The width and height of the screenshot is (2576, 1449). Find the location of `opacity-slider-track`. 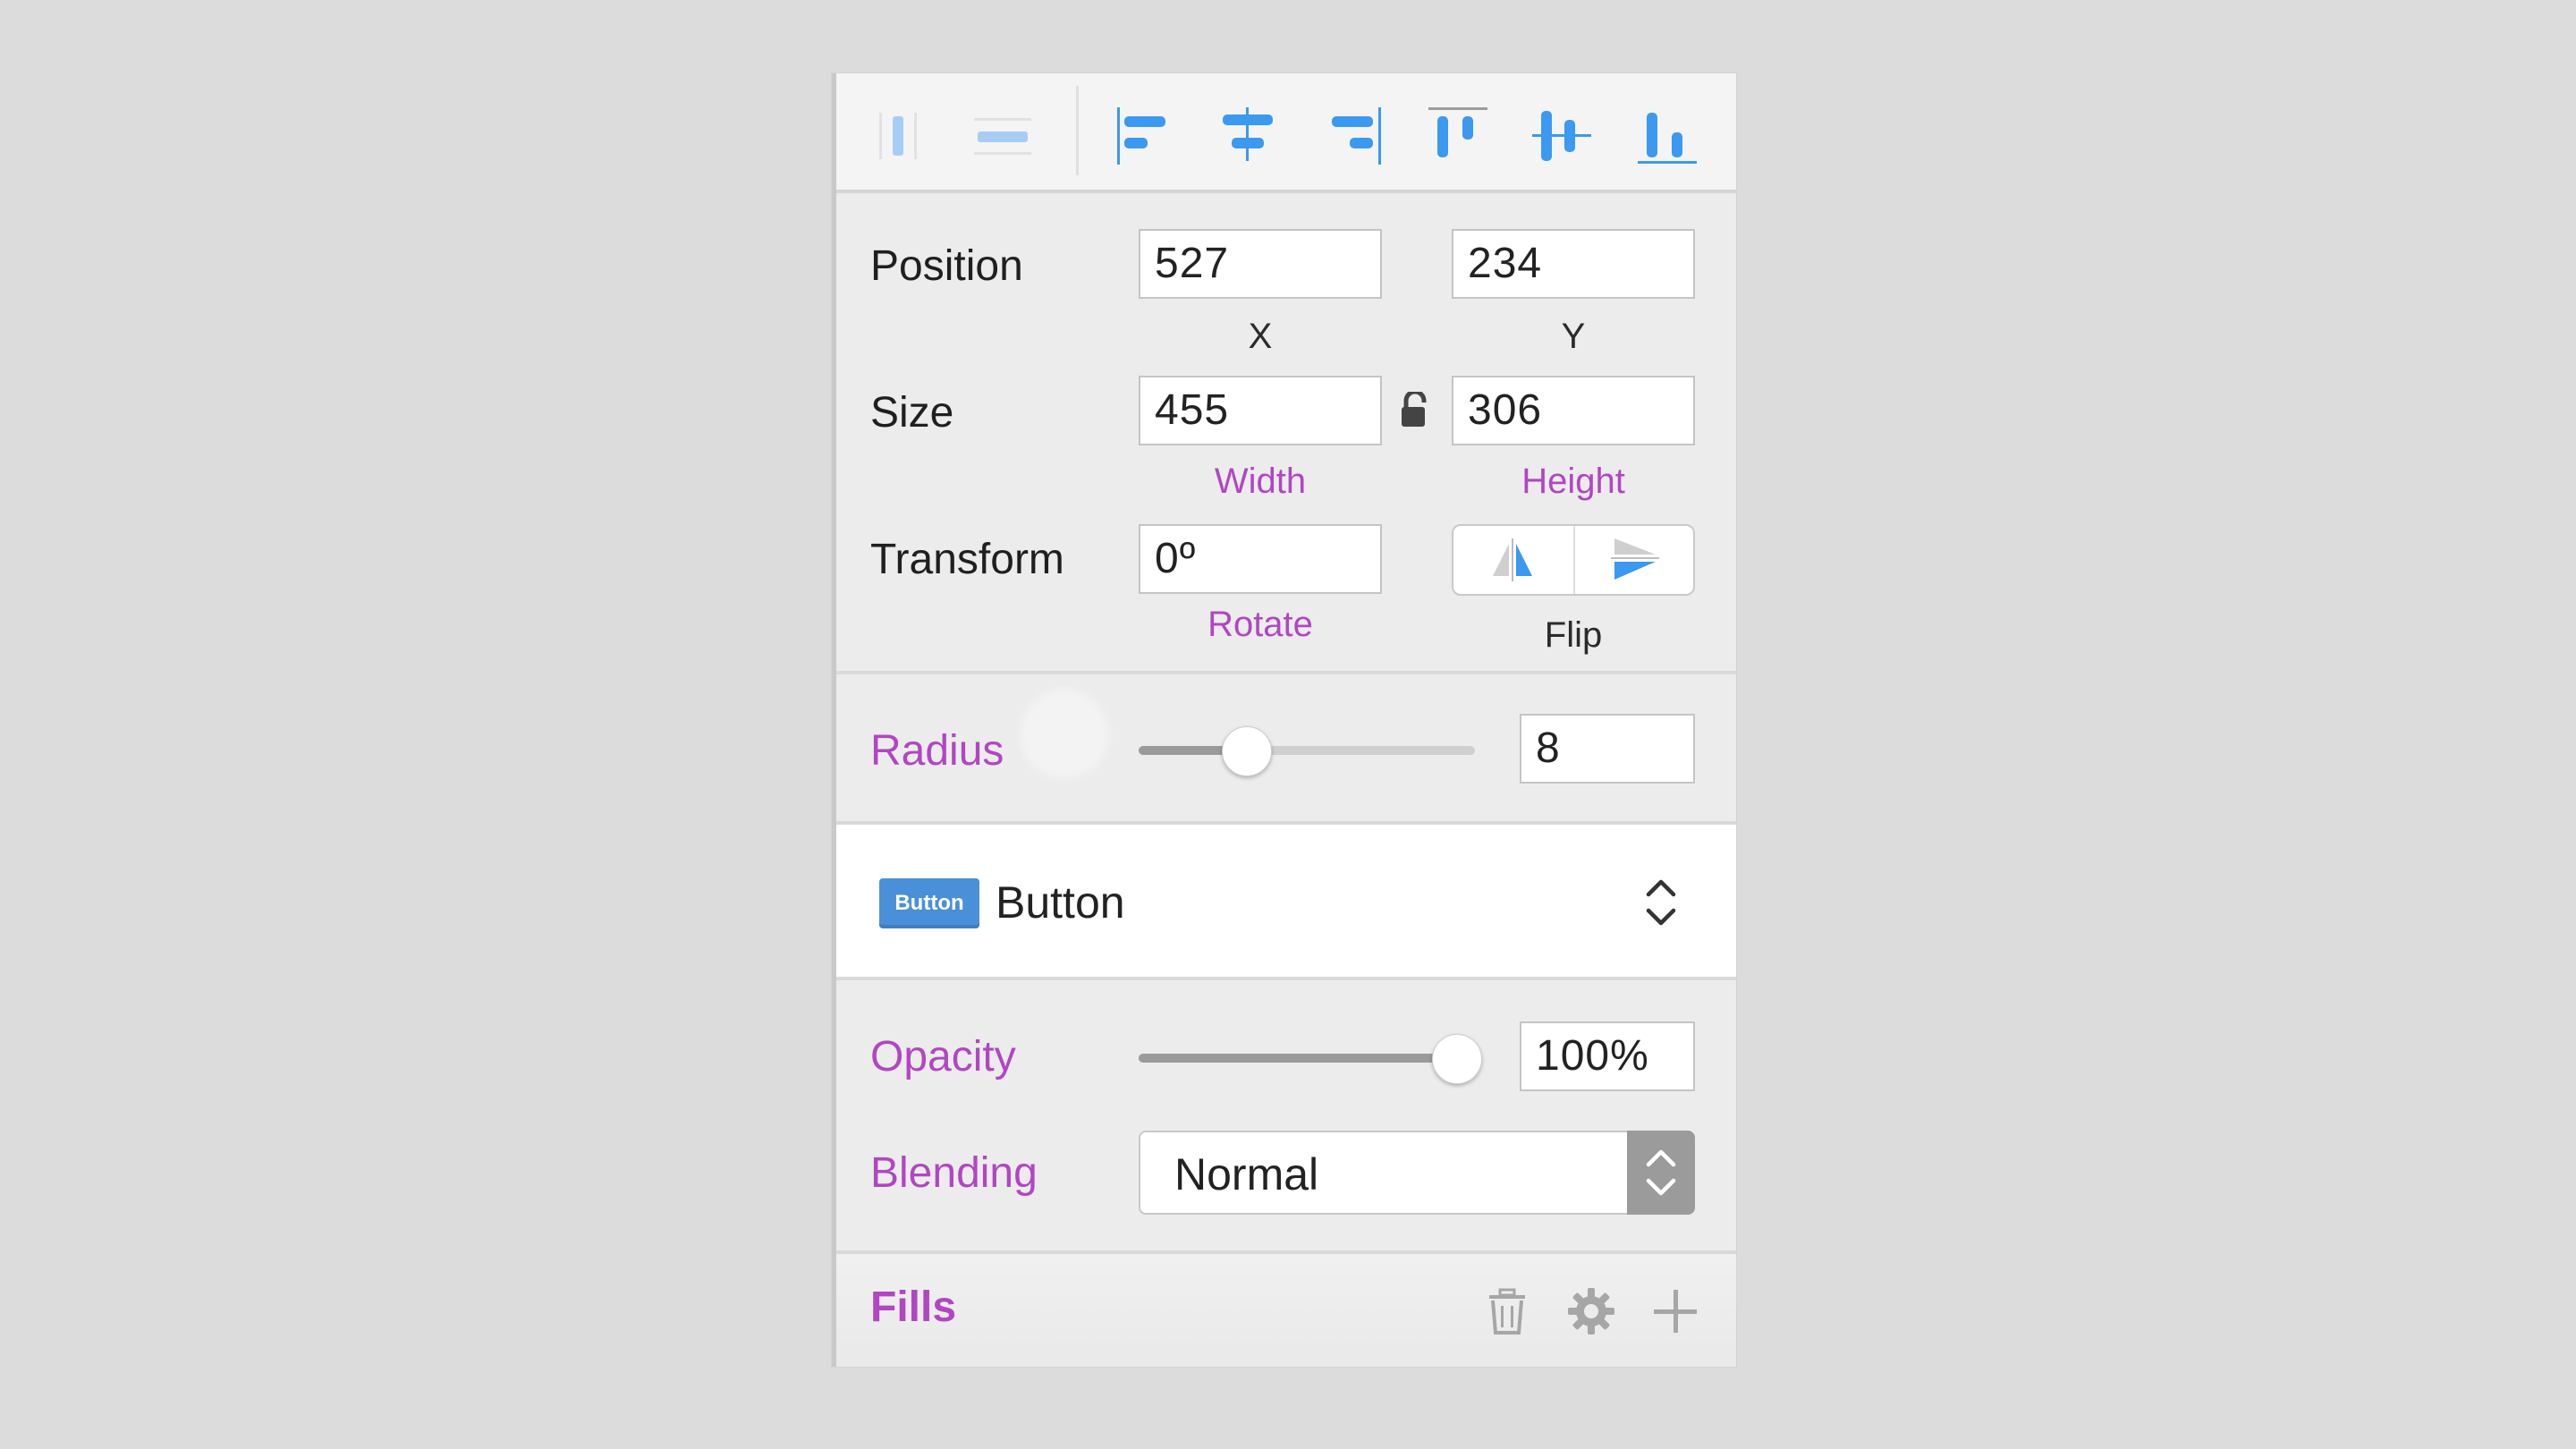

opacity-slider-track is located at coordinates (1307, 1058).